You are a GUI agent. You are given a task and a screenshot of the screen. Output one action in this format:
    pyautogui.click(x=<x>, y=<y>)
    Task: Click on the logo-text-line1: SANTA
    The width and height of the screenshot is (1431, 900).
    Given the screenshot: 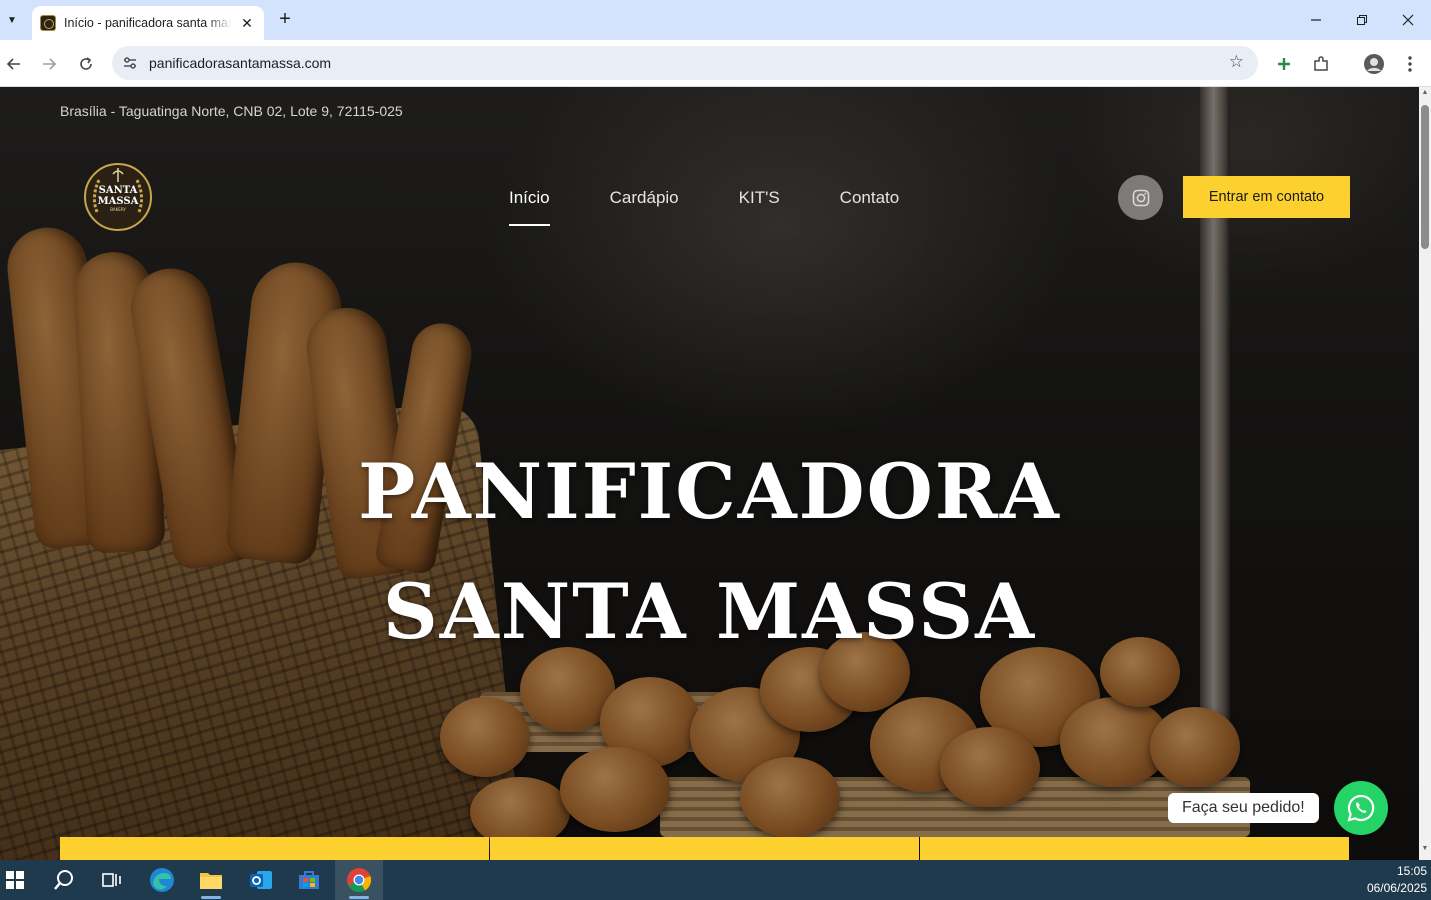 What is the action you would take?
    pyautogui.click(x=118, y=190)
    